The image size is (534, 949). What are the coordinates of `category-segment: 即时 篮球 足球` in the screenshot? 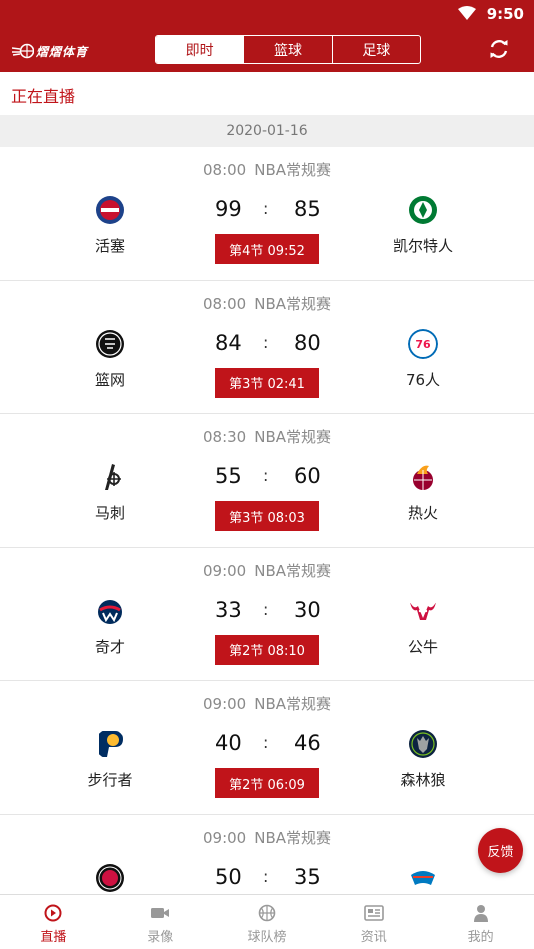 It's located at (288, 49).